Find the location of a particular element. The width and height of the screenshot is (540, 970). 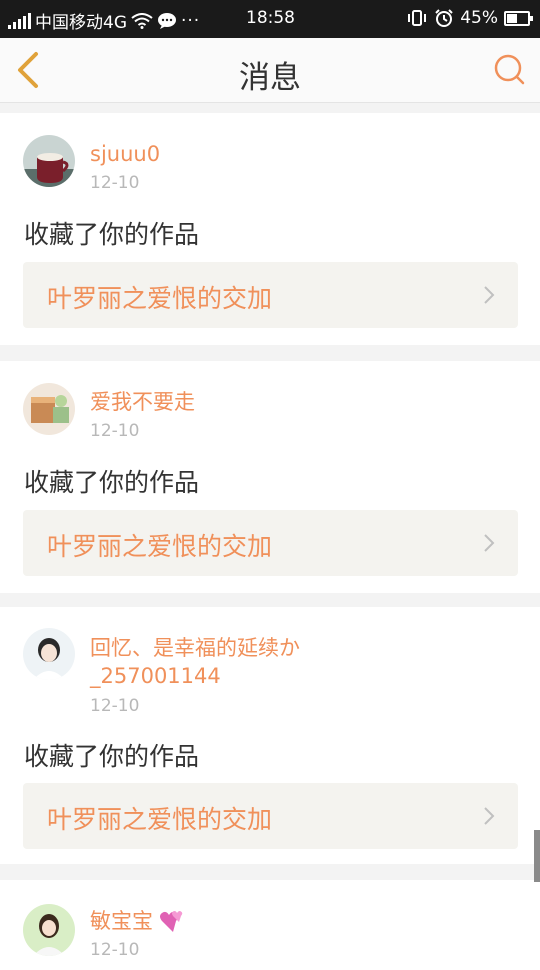

clock: 18:58 is located at coordinates (270, 18).